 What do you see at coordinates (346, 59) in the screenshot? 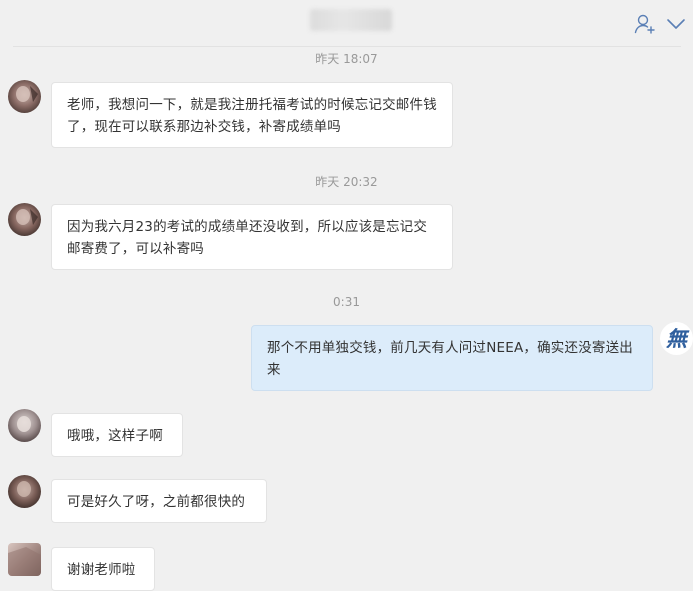
I see `timestamp: 昨天 18:07` at bounding box center [346, 59].